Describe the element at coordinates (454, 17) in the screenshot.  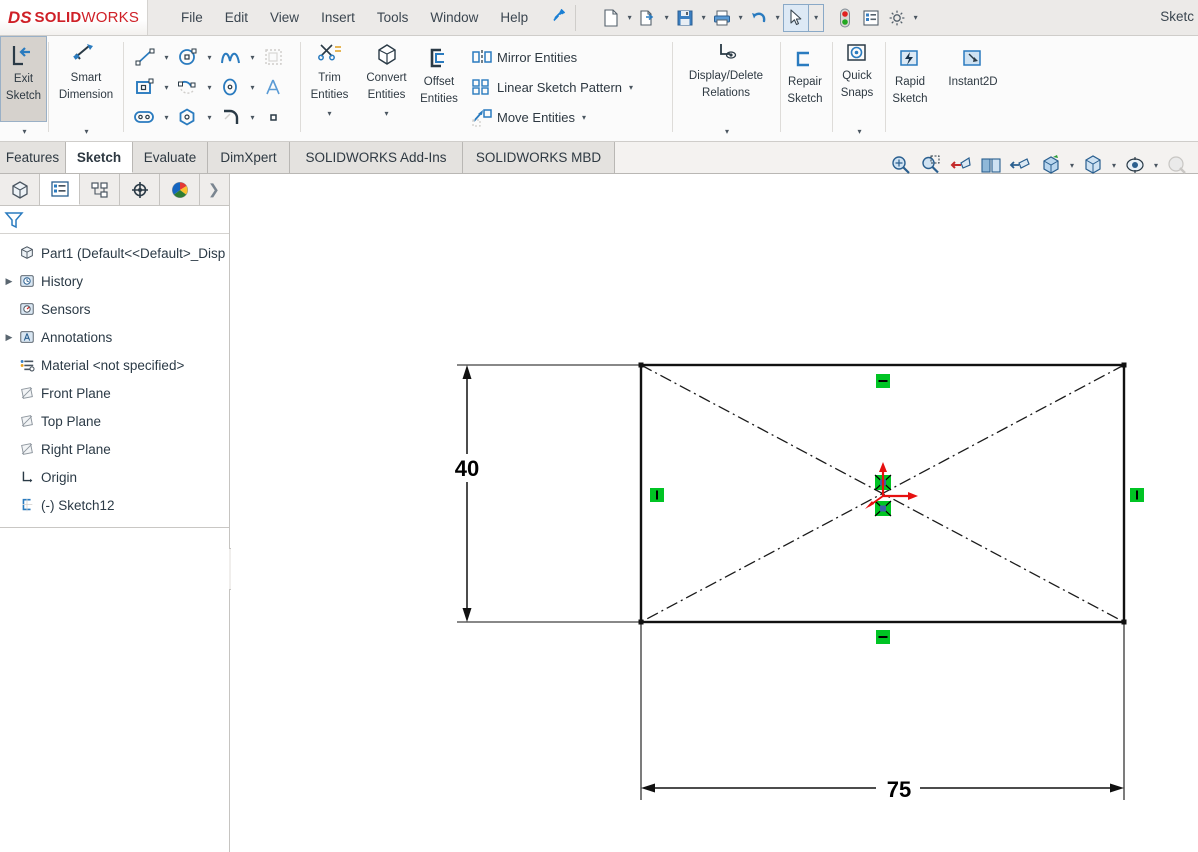
I see `menu-item-window: Window` at that location.